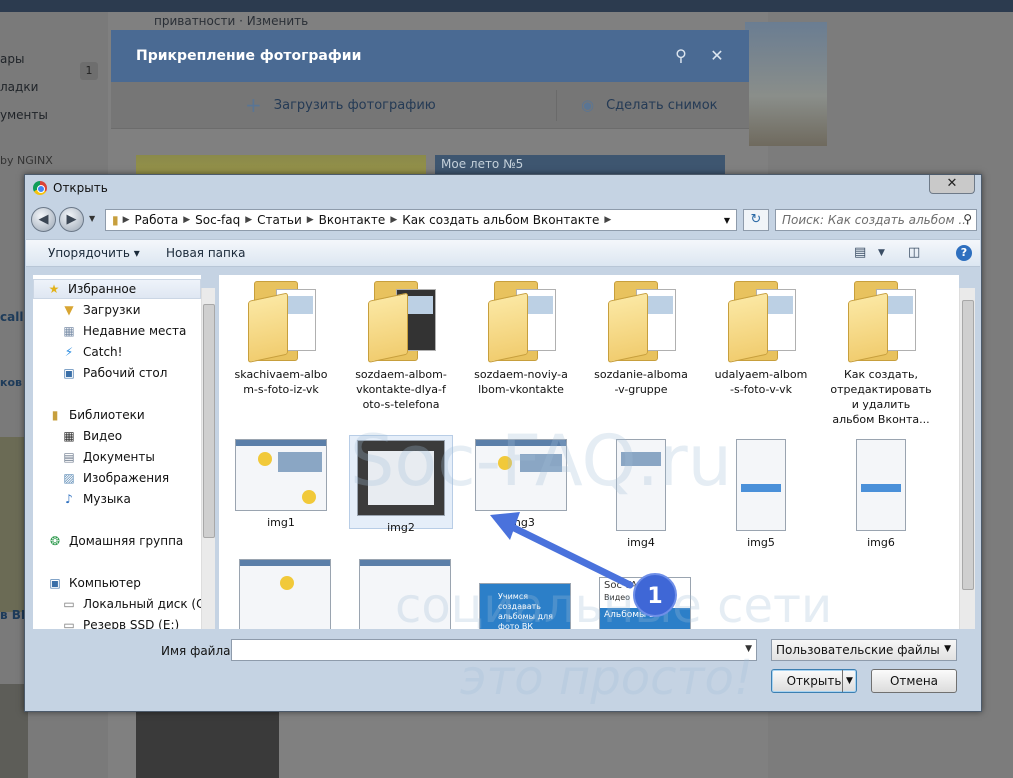 This screenshot has width=1013, height=778. I want to click on recent-places-icon: ▦, so click(69, 331).